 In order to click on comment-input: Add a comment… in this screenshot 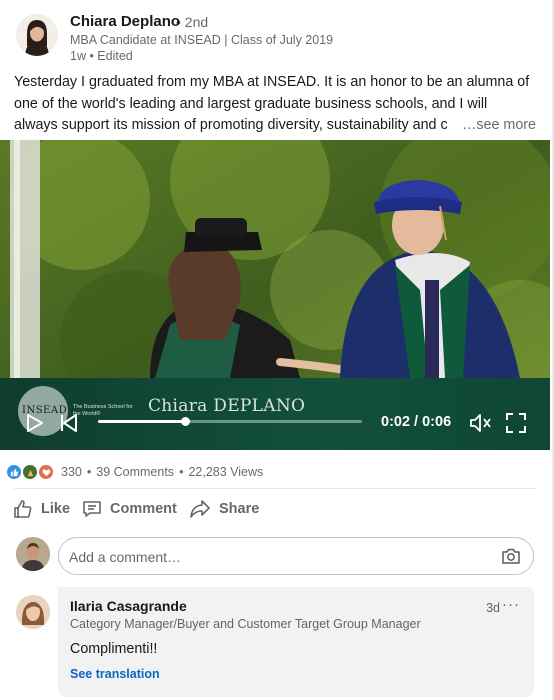, I will do `click(296, 556)`.